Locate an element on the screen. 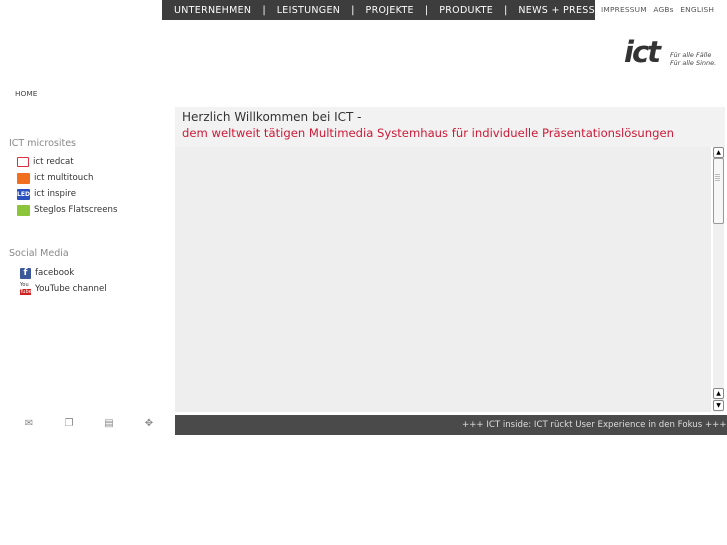  microsite-steglos: Steglos Flatscreens is located at coordinates (67, 210).